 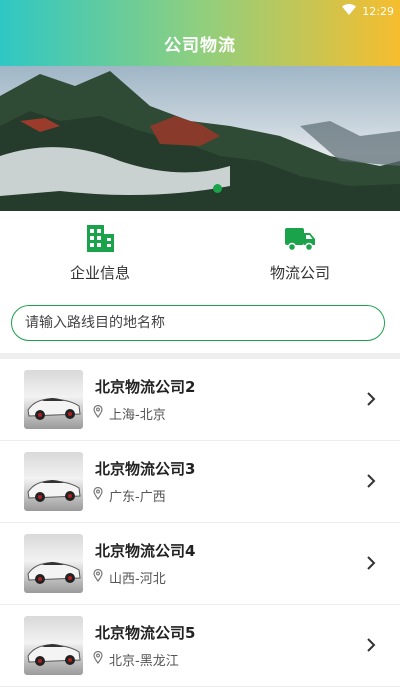 What do you see at coordinates (299, 273) in the screenshot?
I see `feature-label: 物流公司` at bounding box center [299, 273].